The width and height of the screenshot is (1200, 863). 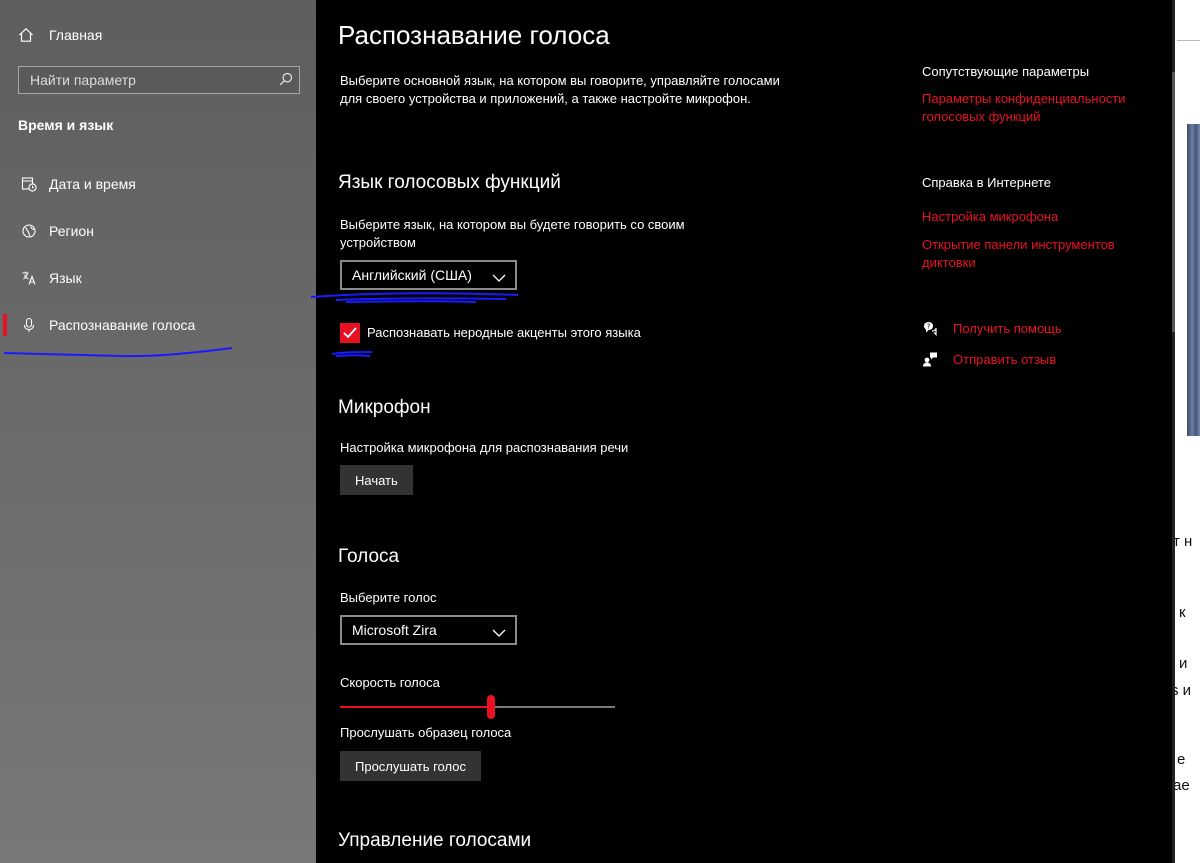 I want to click on dictation-toolbar-link: Открытие панели инструментов диктовки, so click(x=1042, y=254).